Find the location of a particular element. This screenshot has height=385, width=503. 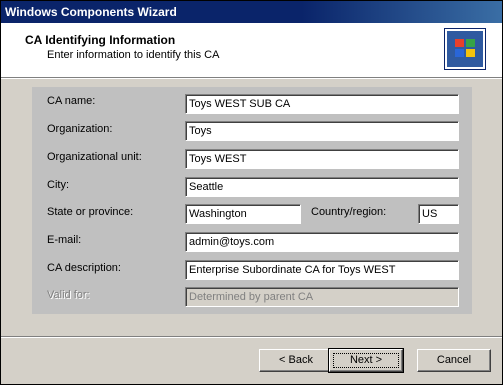

email-label: E-mail: is located at coordinates (64, 240).